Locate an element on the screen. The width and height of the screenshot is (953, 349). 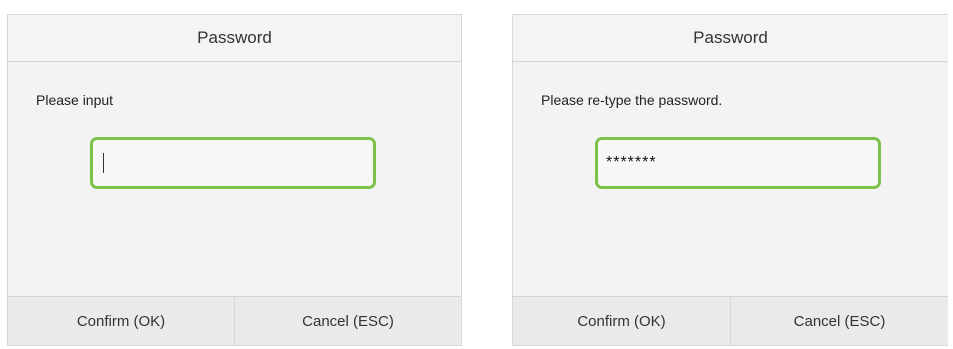
password-input is located at coordinates (233, 163).